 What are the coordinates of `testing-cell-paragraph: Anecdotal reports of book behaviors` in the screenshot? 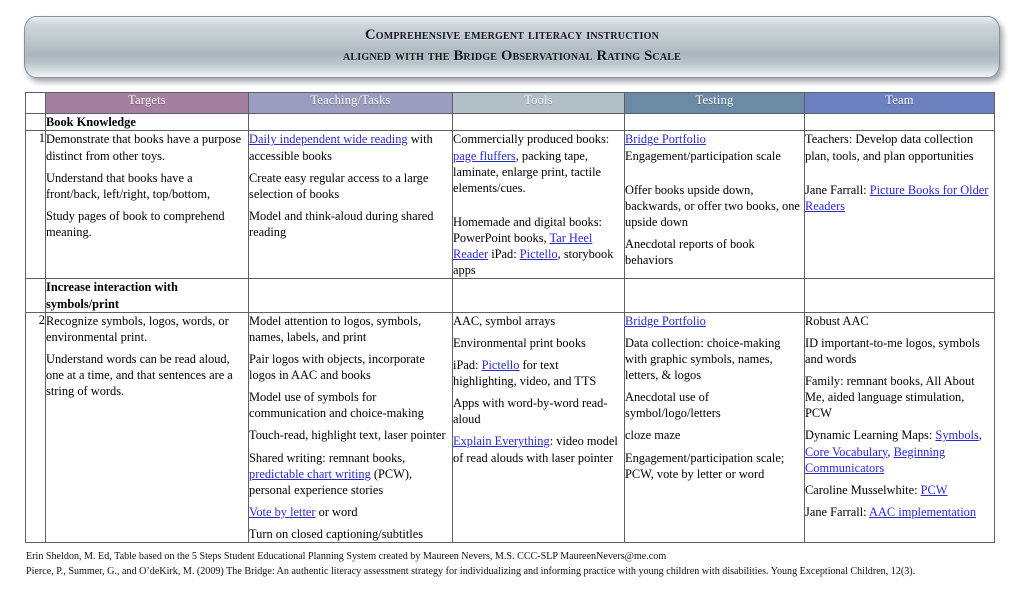 It's located at (690, 252).